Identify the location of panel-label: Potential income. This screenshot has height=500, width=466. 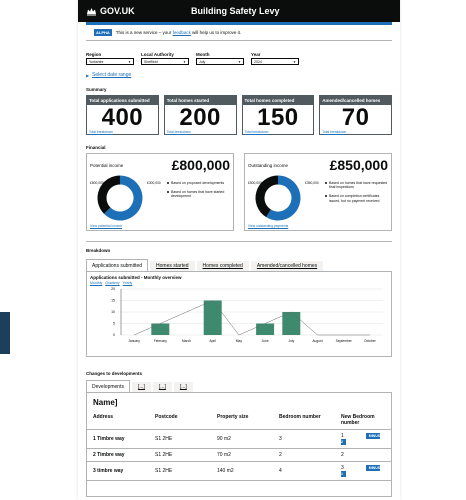
(107, 165).